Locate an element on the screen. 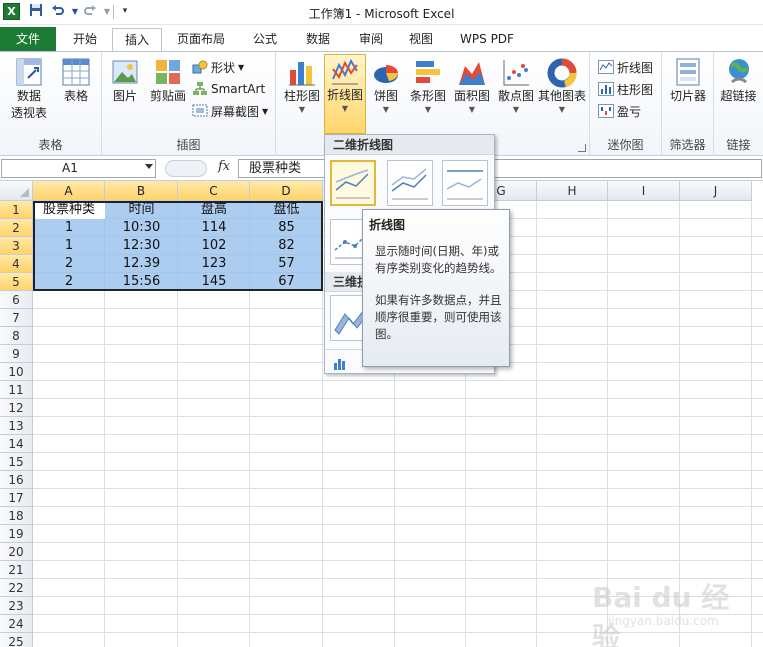 Image resolution: width=763 pixels, height=647 pixels. sparkline-line-button: 折线图 is located at coordinates (625, 67).